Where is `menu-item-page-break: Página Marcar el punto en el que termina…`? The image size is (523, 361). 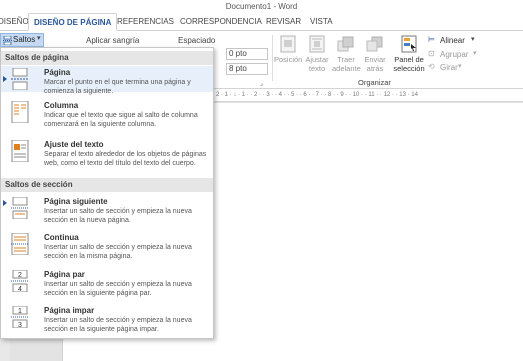 menu-item-page-break: Página Marcar el punto en el que termina… is located at coordinates (107, 80).